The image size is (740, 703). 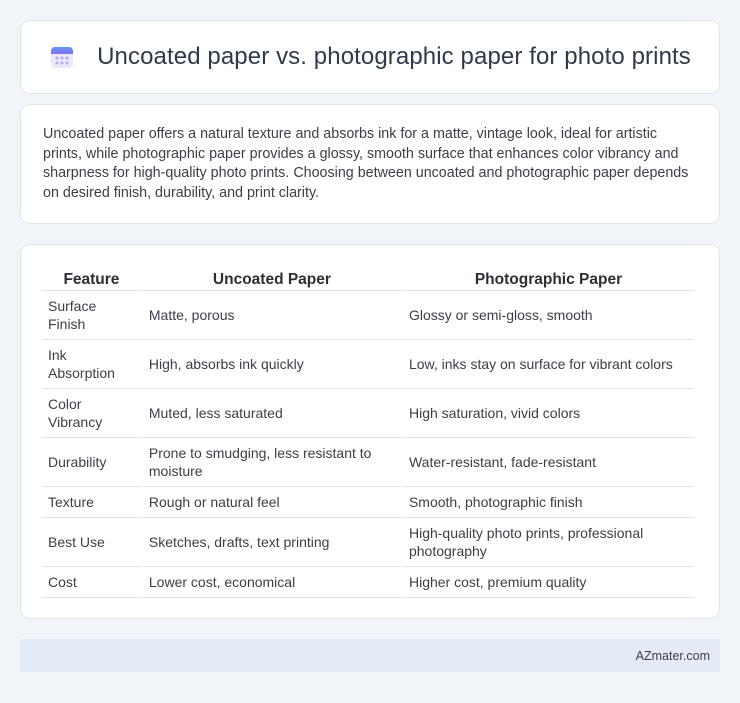 I want to click on feature-cell: Color Vibrancy, so click(x=91, y=413).